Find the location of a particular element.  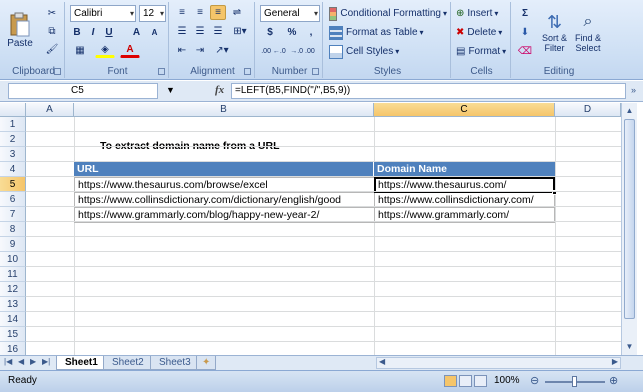

column-header-b: B is located at coordinates (224, 110).